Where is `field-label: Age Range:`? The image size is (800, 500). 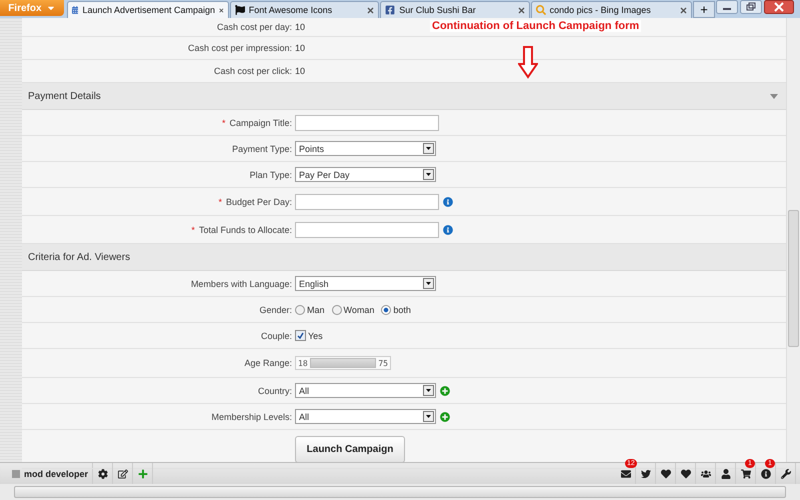 field-label: Age Range: is located at coordinates (267, 363).